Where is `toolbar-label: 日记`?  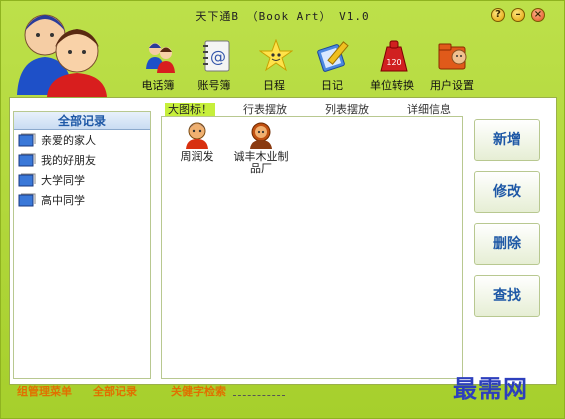
toolbar-label: 日记 is located at coordinates (332, 85).